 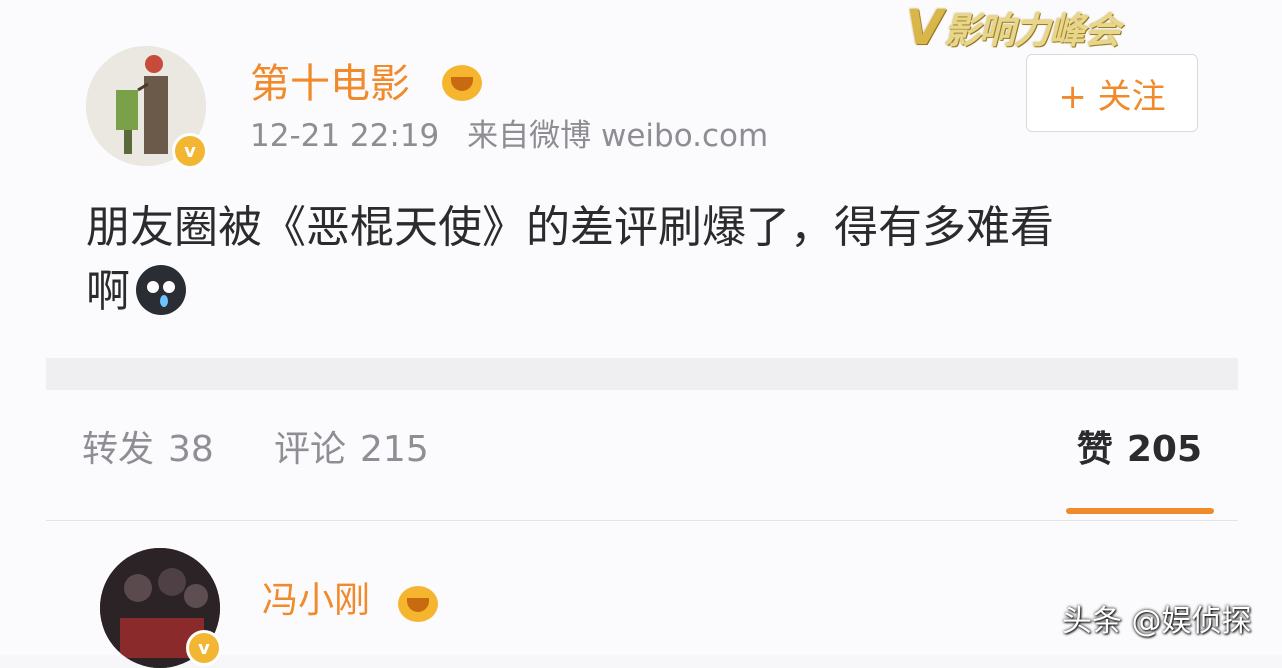 I want to click on like-tab: 赞 205, so click(x=1139, y=450).